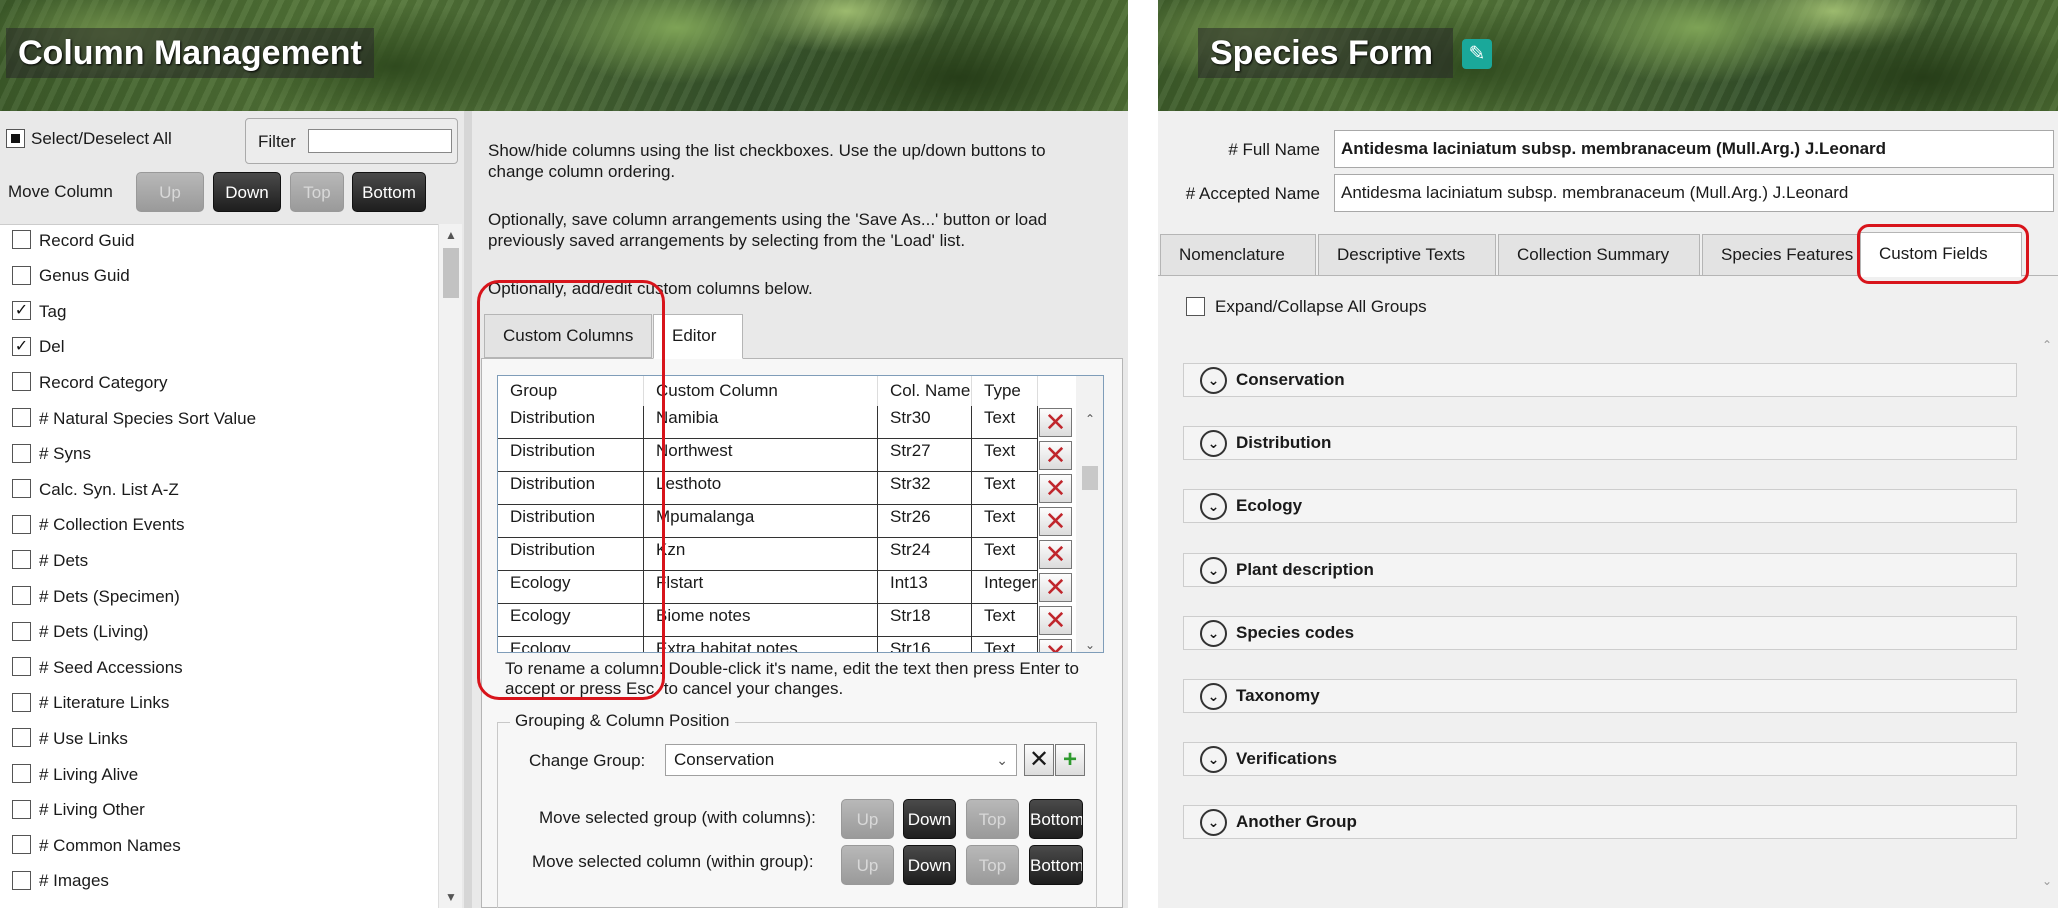 The width and height of the screenshot is (2058, 908). I want to click on column-list-item: # Dets (Living), so click(80, 632).